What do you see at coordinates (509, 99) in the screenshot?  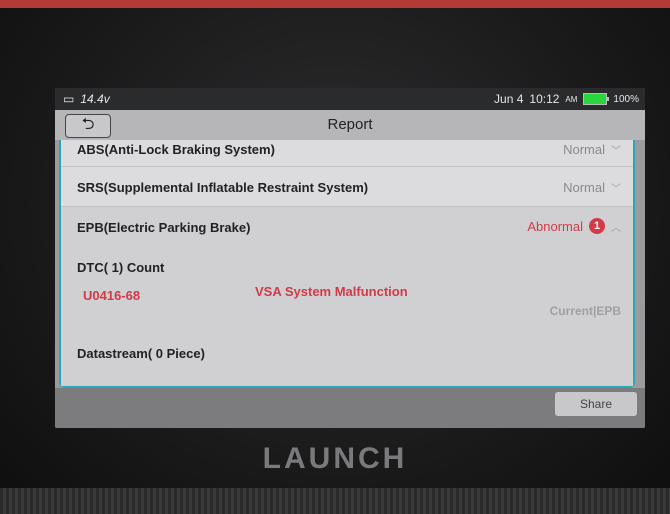 I see `date: Jun 4` at bounding box center [509, 99].